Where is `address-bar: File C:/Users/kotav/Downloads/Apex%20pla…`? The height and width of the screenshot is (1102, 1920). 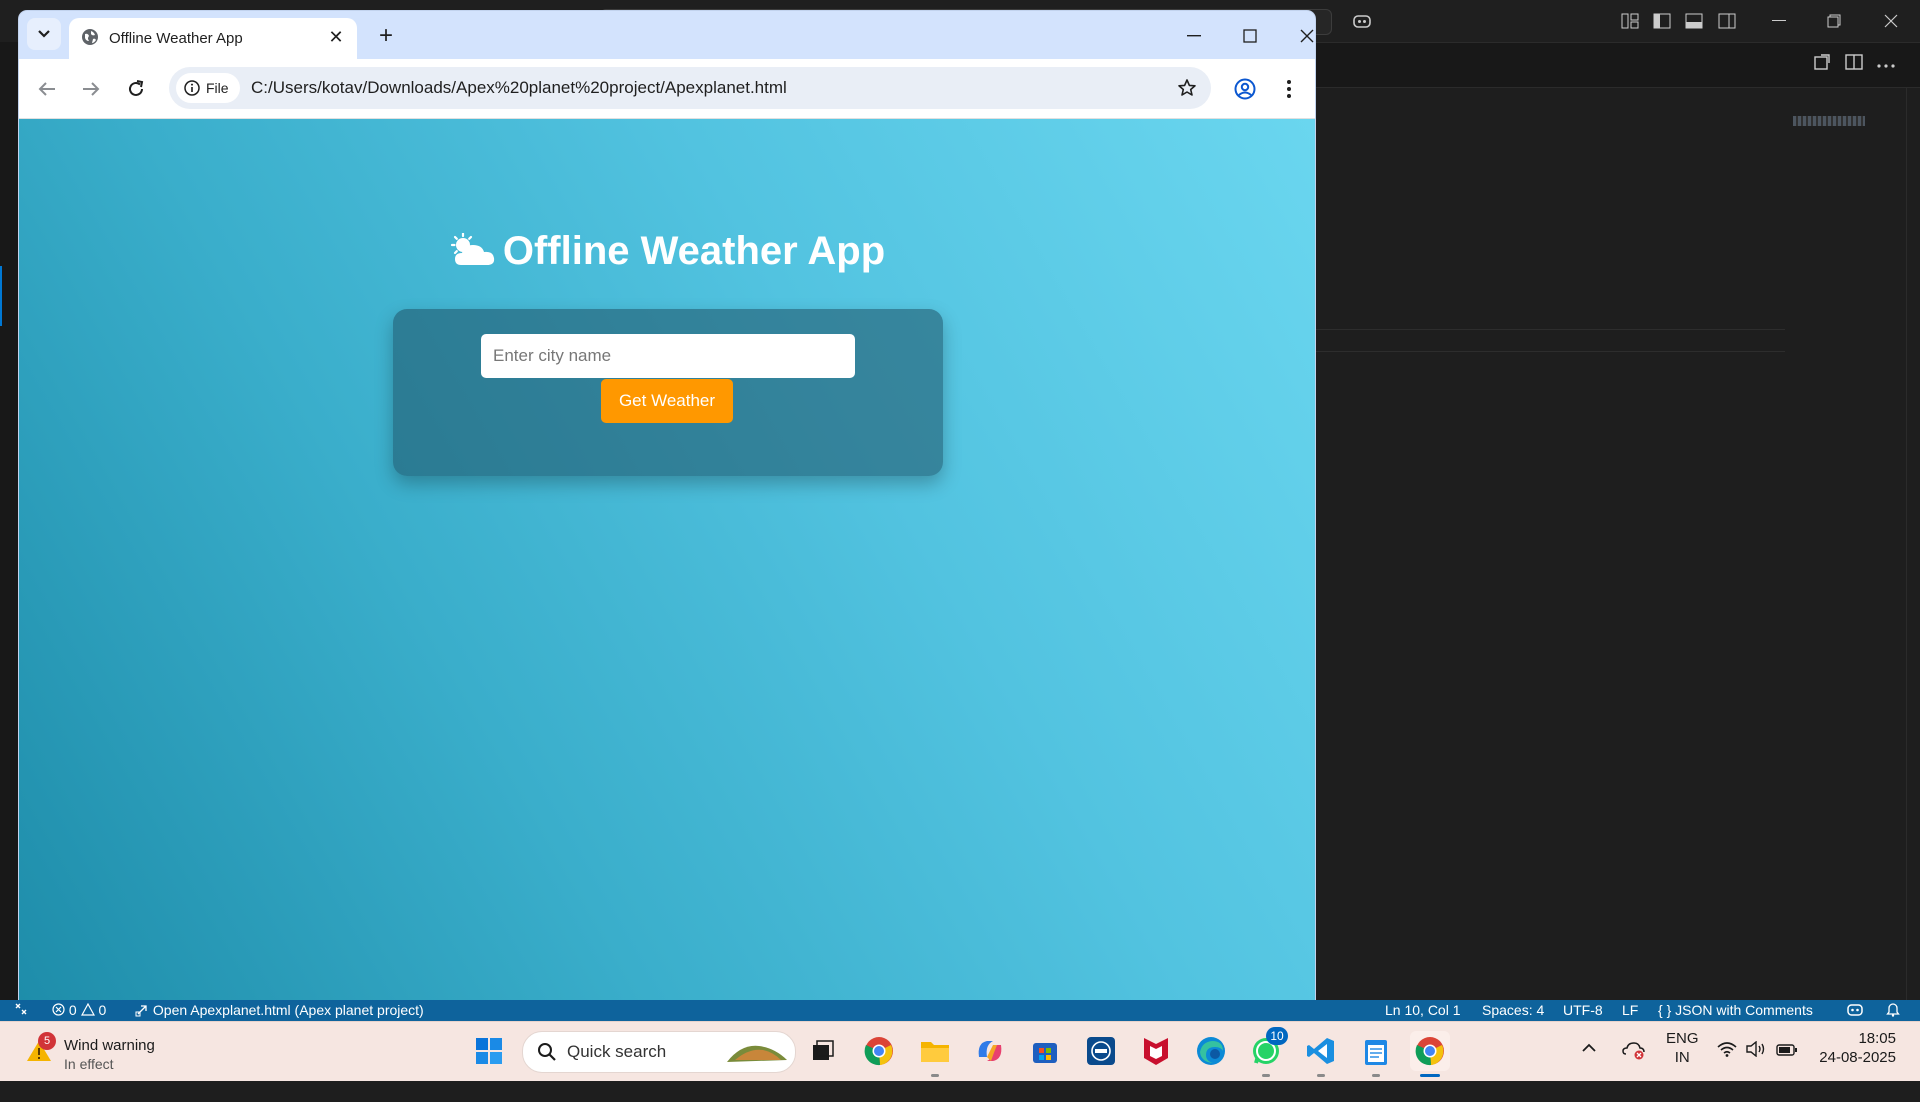 address-bar: File C:/Users/kotav/Downloads/Apex%20pla… is located at coordinates (690, 88).